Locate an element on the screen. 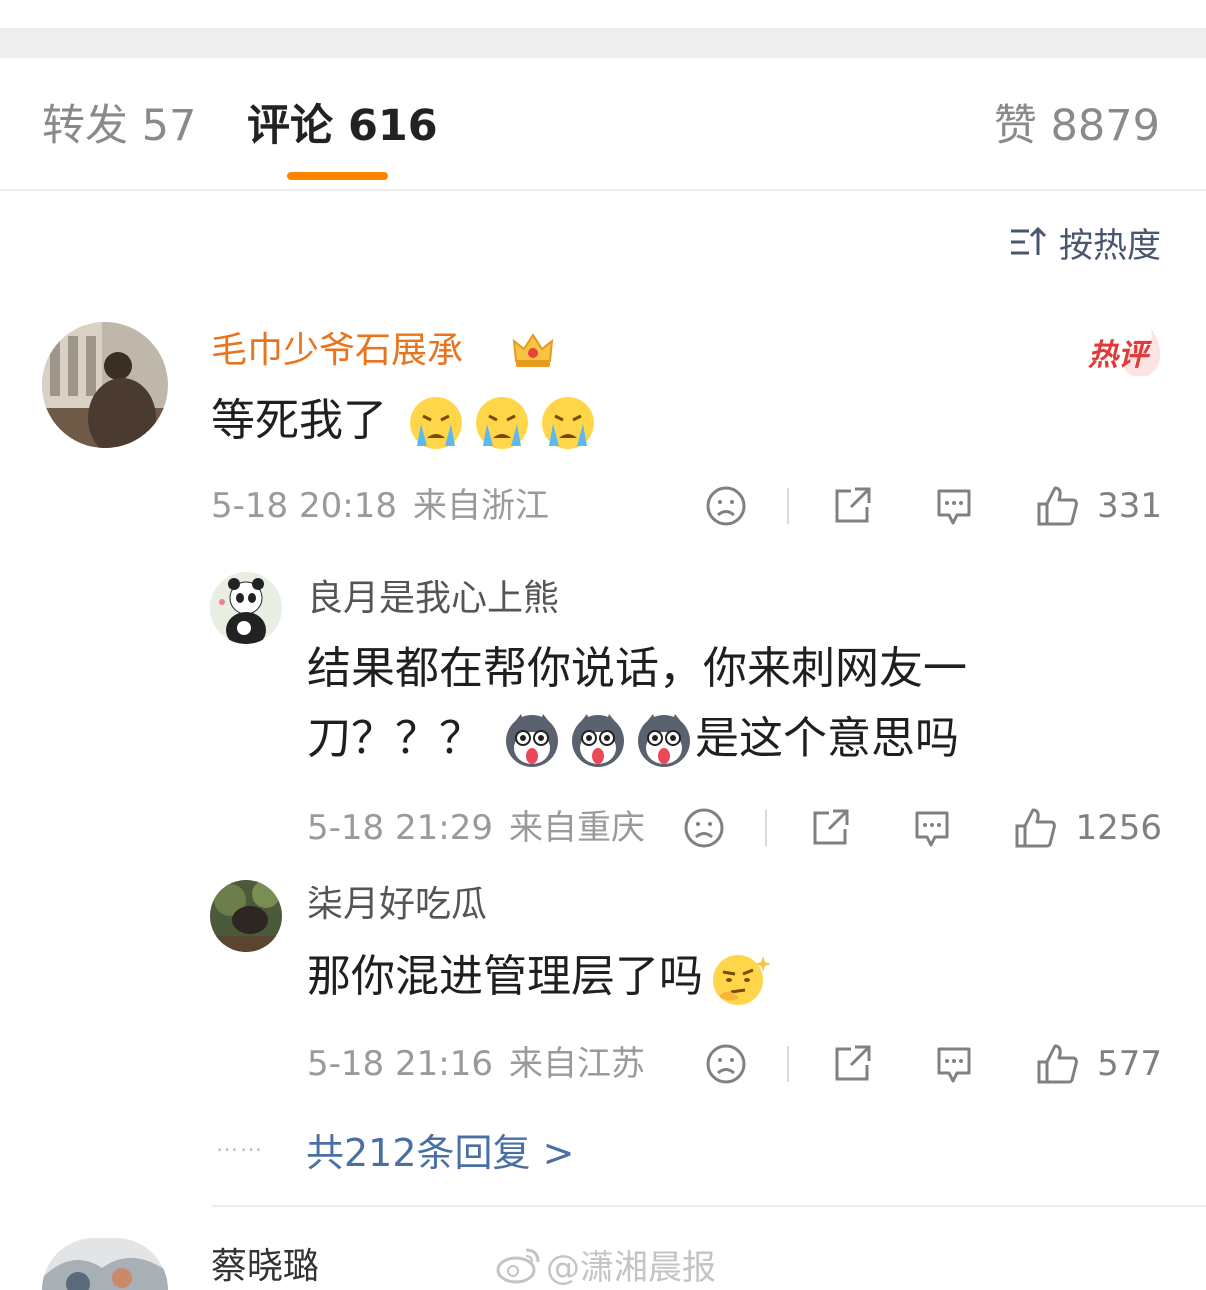 This screenshot has width=1206, height=1290. tab-repost: 转发 57 is located at coordinates (119, 126).